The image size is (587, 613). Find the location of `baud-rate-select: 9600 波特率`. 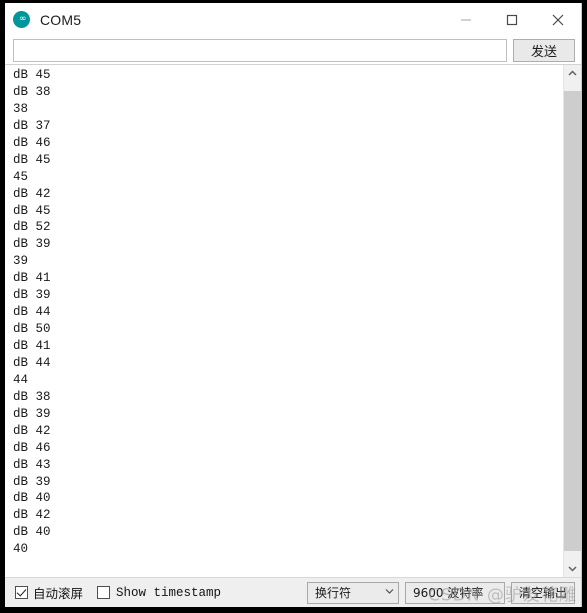

baud-rate-select: 9600 波特率 is located at coordinates (454, 592).